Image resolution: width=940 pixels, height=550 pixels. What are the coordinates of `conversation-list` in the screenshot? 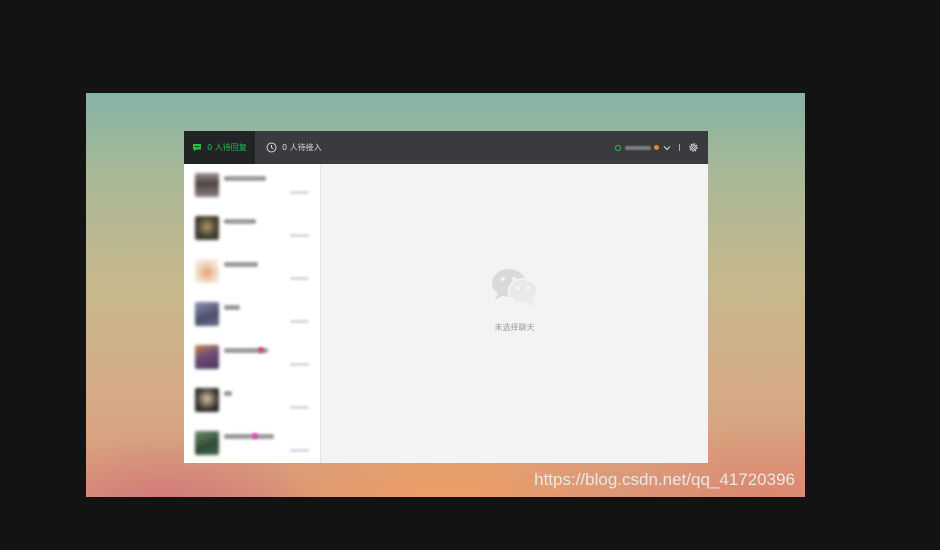 It's located at (252, 313).